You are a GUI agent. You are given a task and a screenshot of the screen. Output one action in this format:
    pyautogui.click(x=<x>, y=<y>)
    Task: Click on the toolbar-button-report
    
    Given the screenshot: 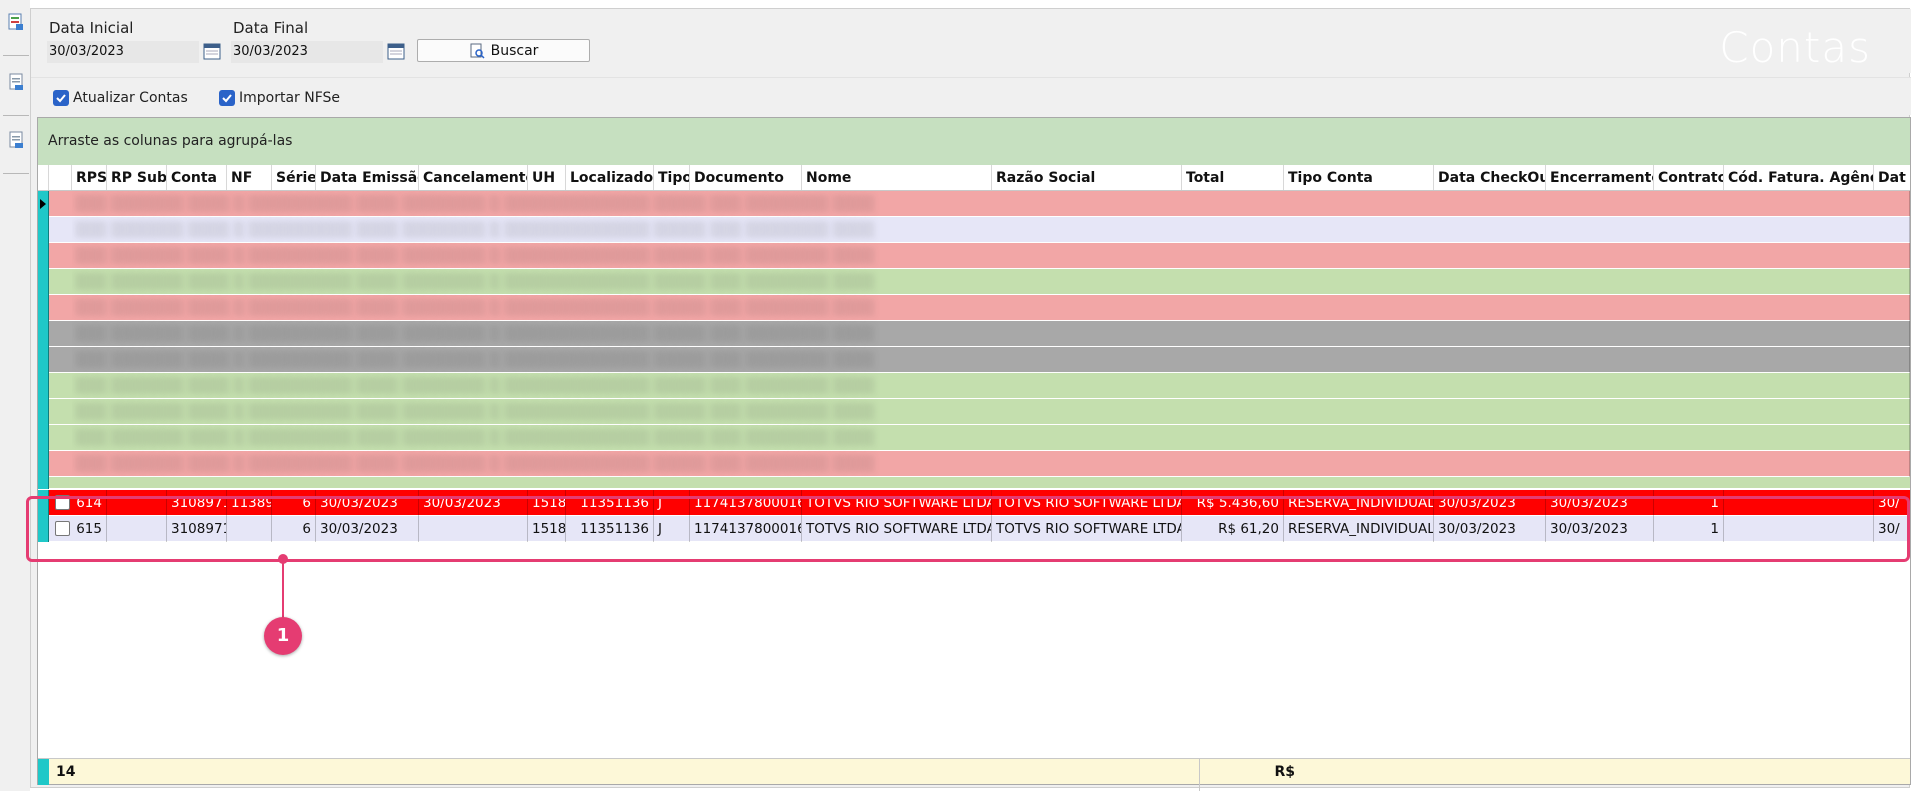 What is the action you would take?
    pyautogui.click(x=16, y=28)
    